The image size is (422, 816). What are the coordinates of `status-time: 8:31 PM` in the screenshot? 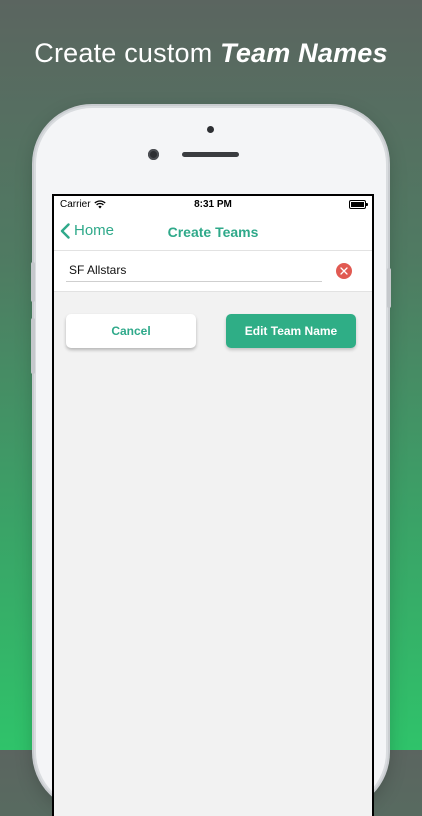 It's located at (213, 204).